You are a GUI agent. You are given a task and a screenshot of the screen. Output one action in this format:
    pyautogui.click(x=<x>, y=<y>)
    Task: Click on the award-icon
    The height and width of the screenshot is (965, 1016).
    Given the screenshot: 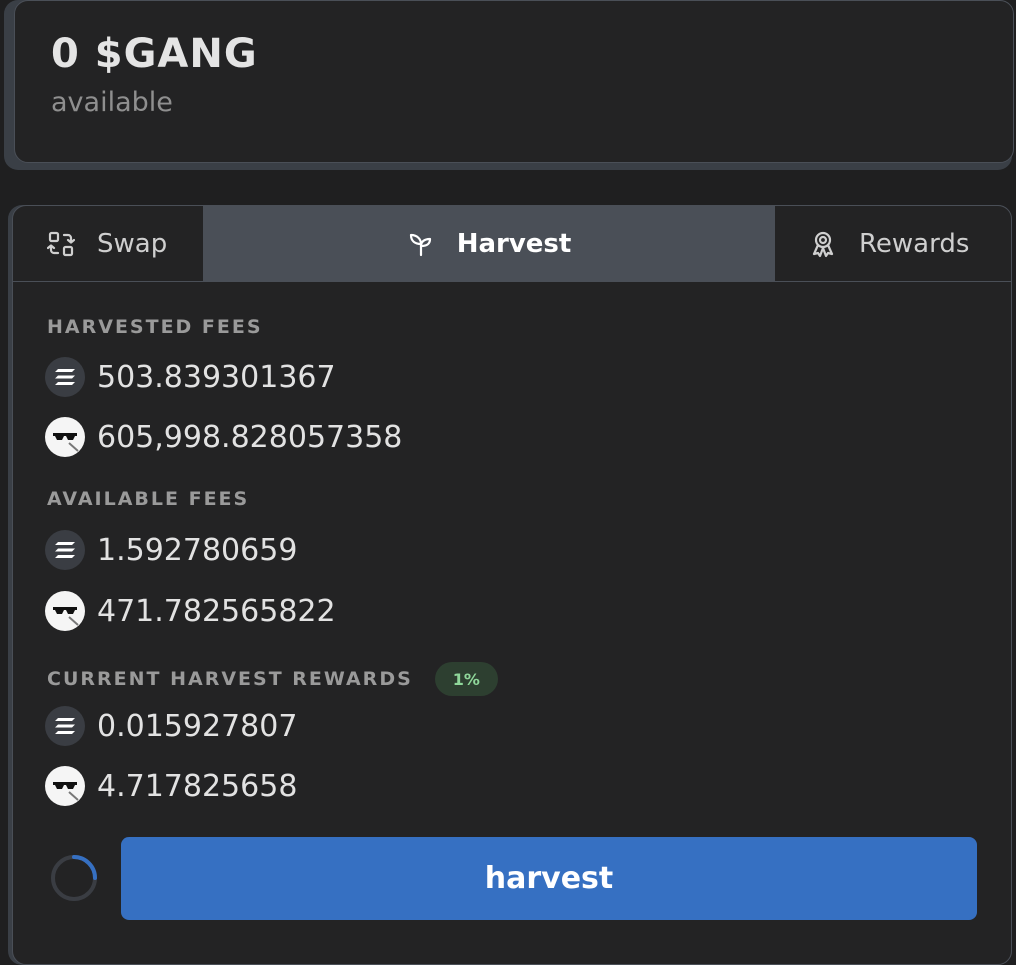 What is the action you would take?
    pyautogui.click(x=823, y=244)
    